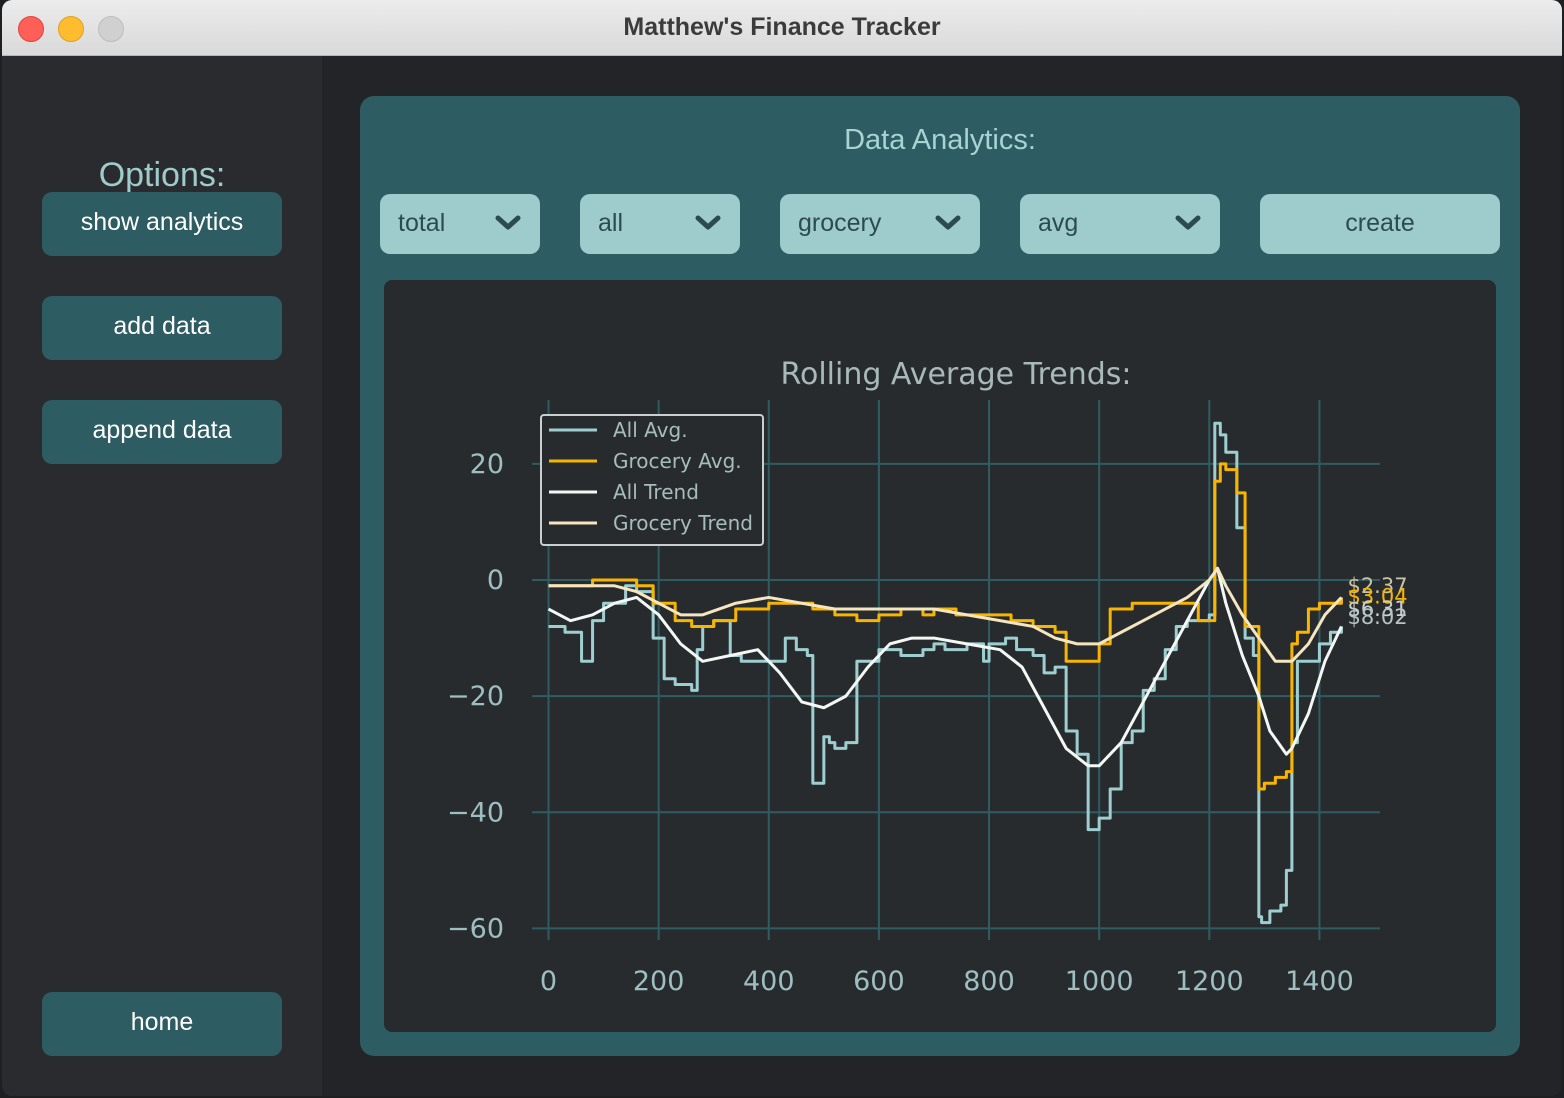  What do you see at coordinates (840, 223) in the screenshot?
I see `dropdown-value: grocery` at bounding box center [840, 223].